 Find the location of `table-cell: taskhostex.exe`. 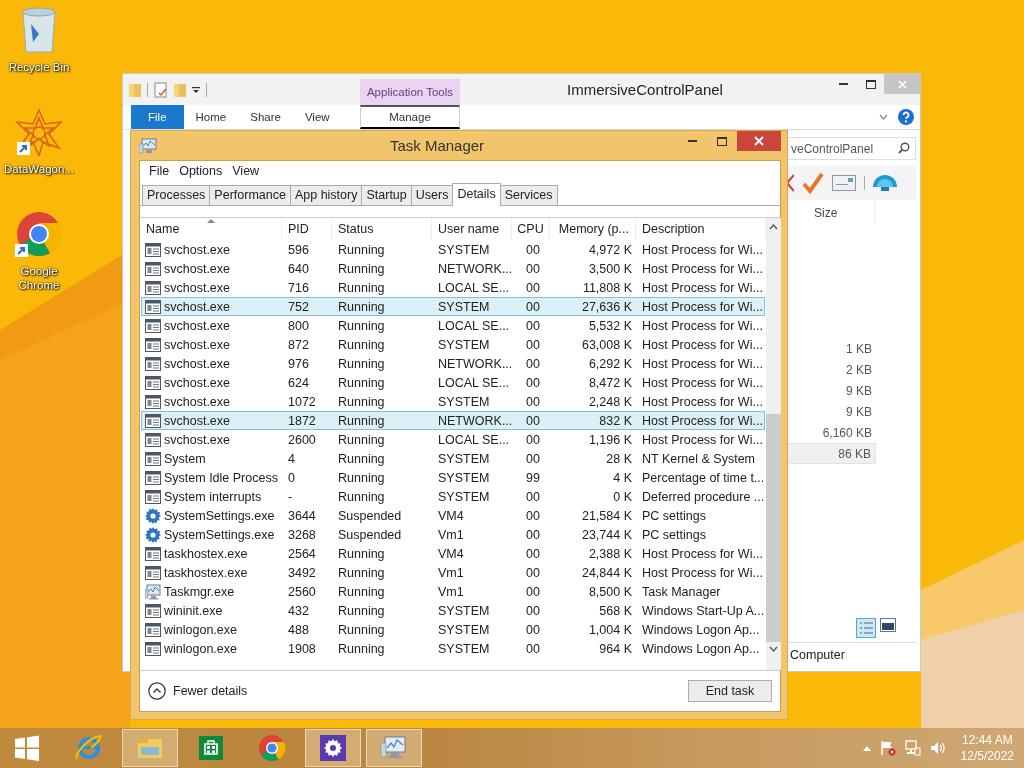

table-cell: taskhostex.exe is located at coordinates (206, 553).